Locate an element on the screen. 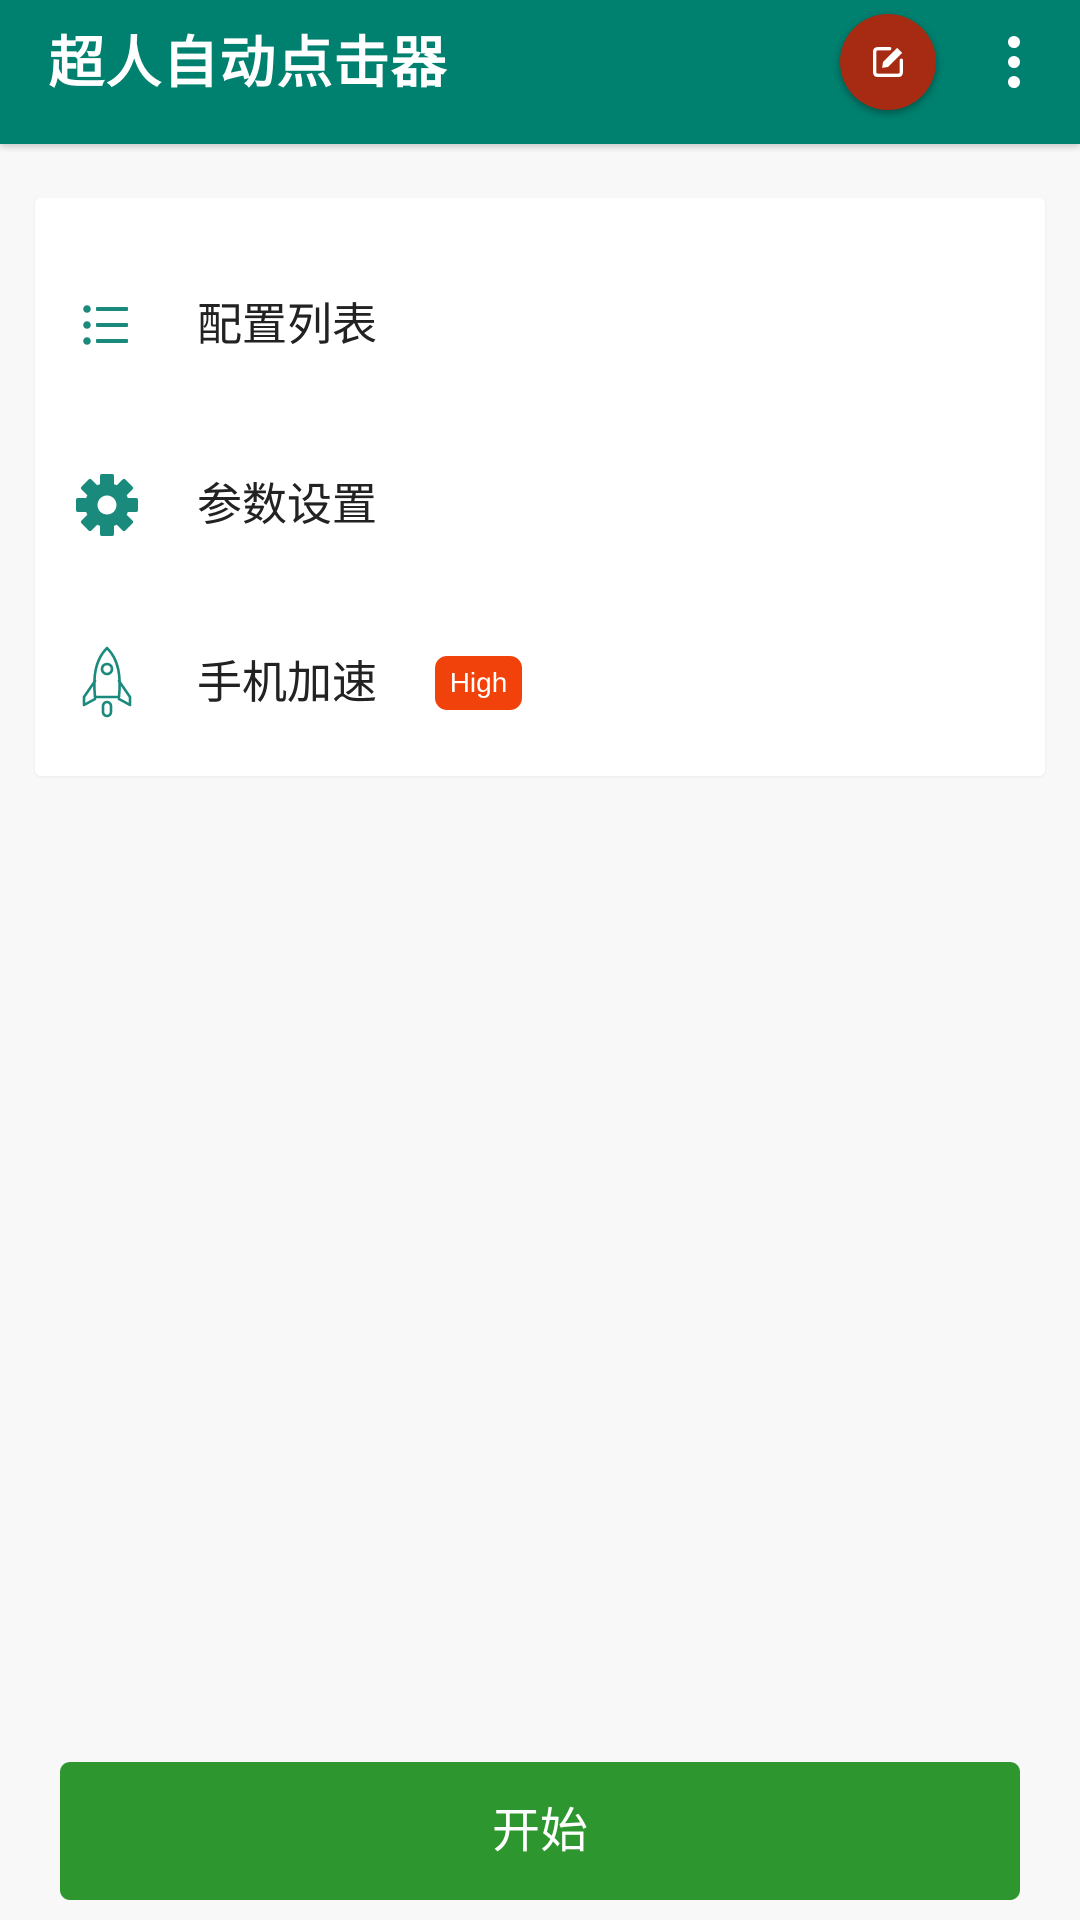 The height and width of the screenshot is (1920, 1080). menu-item-config-list: 配置列表 is located at coordinates (540, 325).